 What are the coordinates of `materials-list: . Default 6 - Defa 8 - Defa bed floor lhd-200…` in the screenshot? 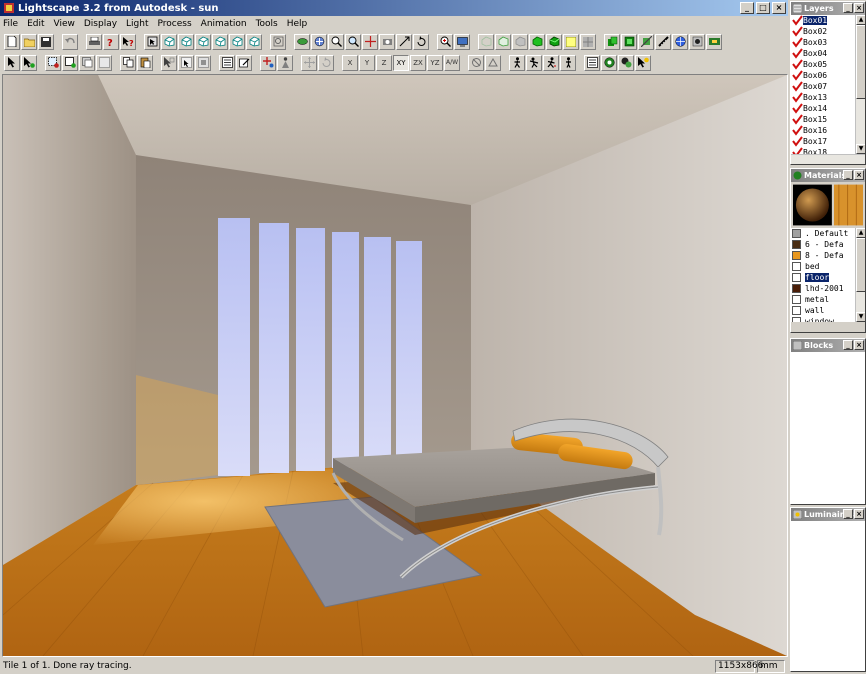 It's located at (828, 275).